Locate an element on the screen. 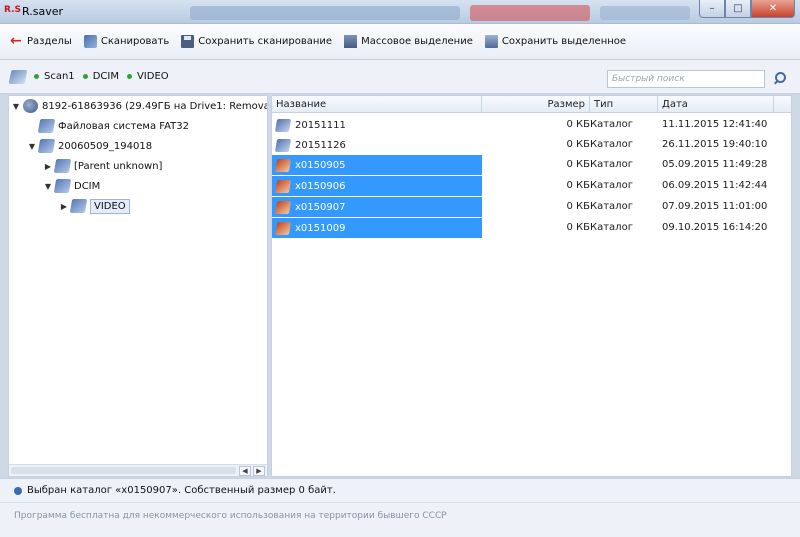  breadcrumb-item-scan1: Scan1 is located at coordinates (54, 76).